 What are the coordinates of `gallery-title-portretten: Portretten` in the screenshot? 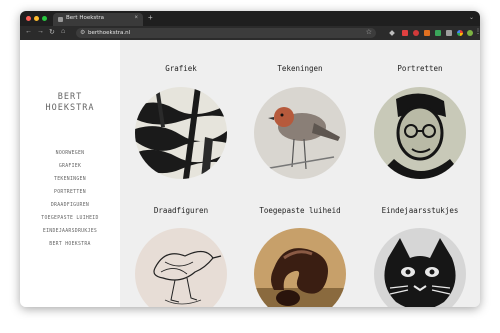 It's located at (420, 68).